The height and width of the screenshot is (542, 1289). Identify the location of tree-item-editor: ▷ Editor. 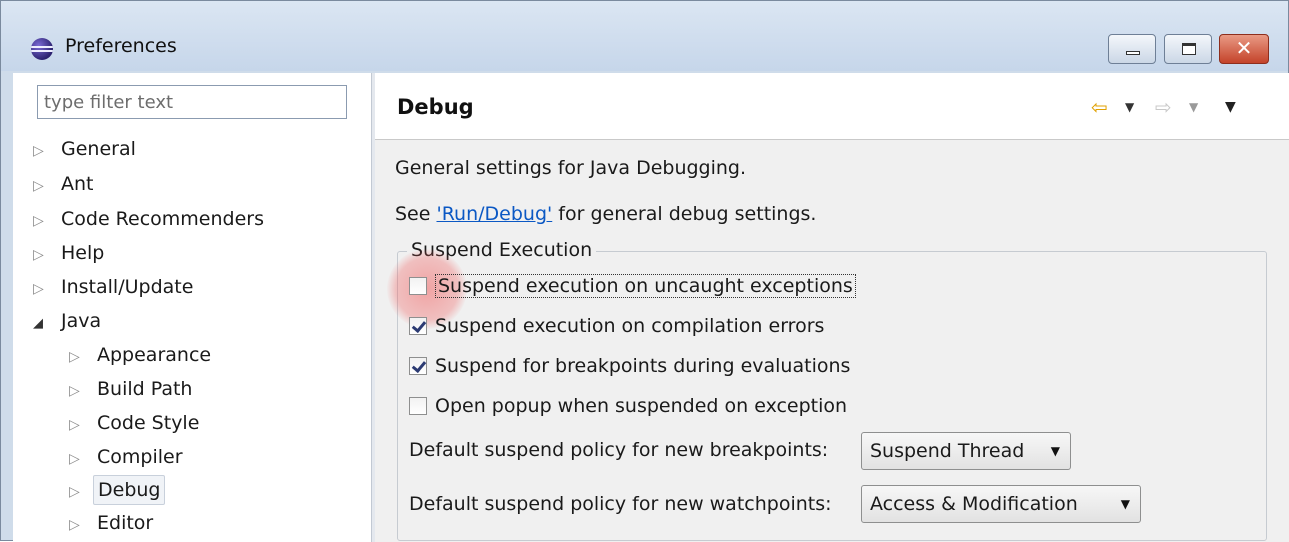
(113, 523).